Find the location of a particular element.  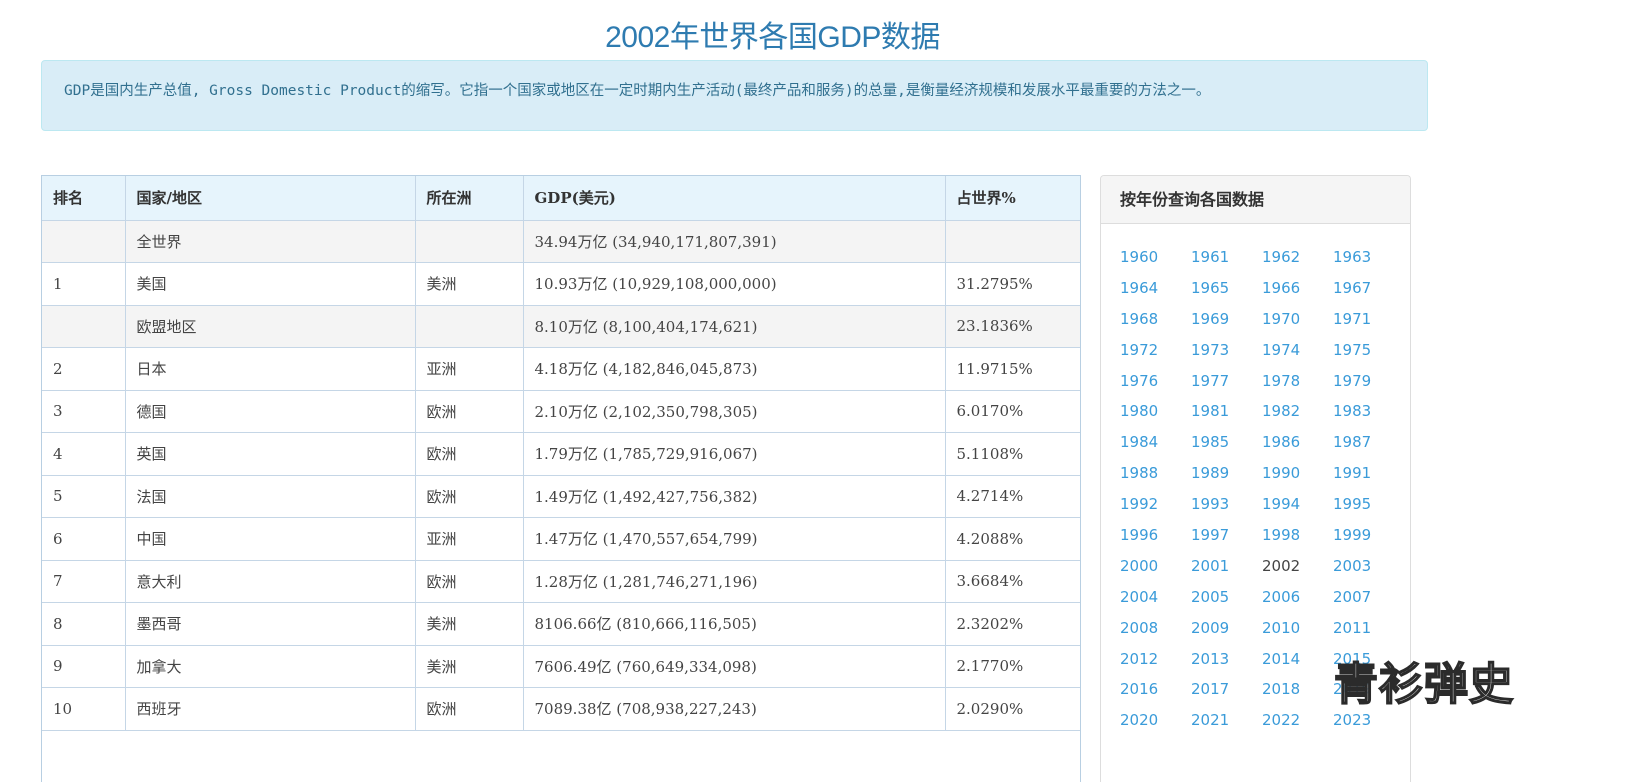

year-link-2022: 2022 is located at coordinates (1297, 720).